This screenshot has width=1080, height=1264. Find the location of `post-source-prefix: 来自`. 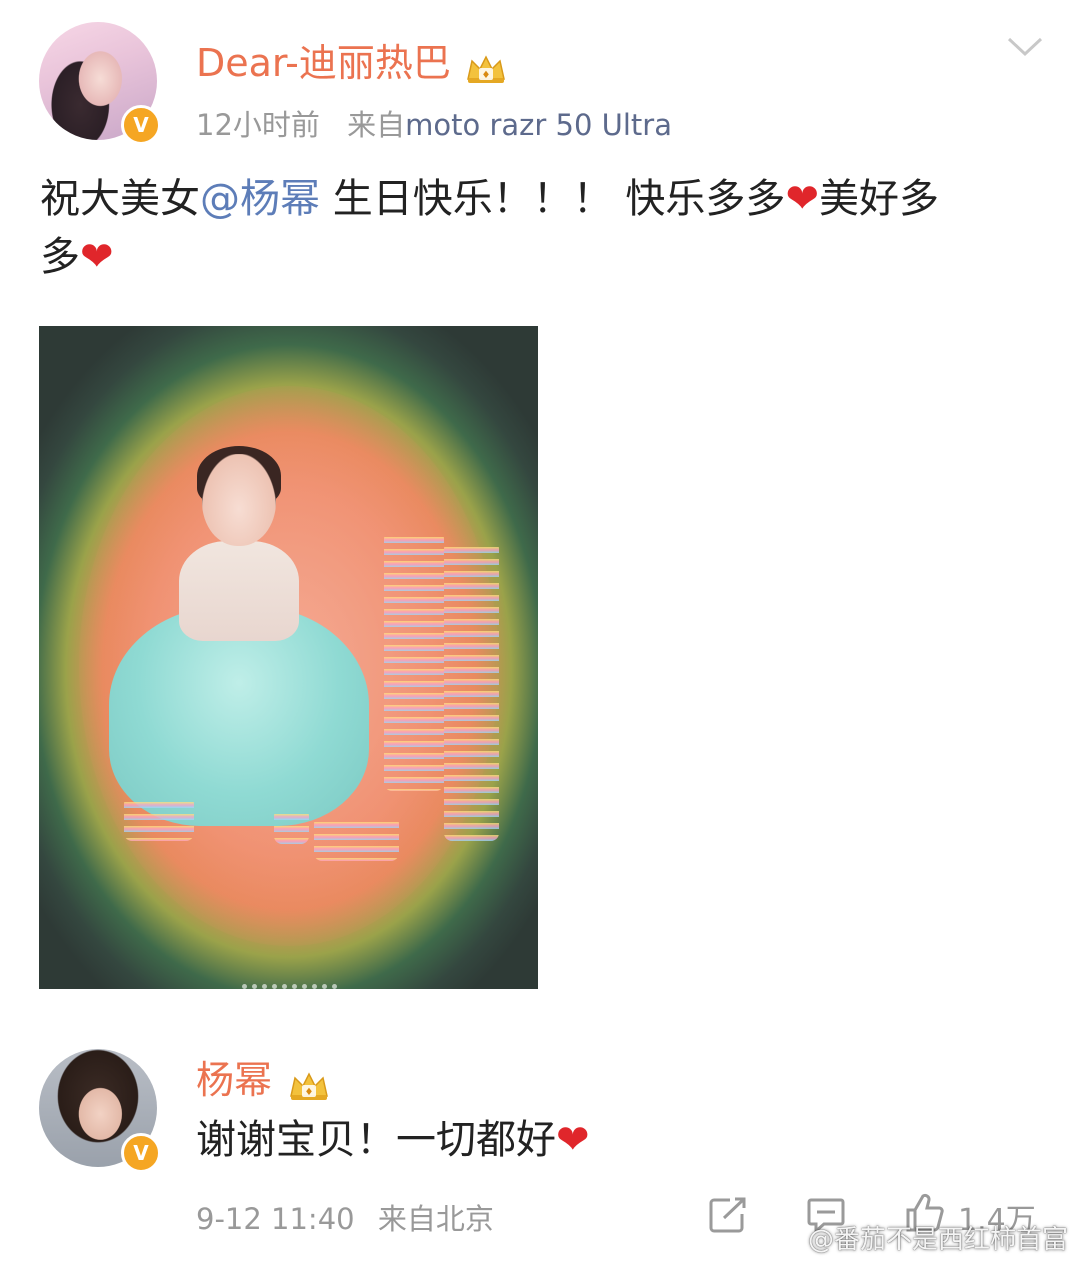

post-source-prefix: 来自 is located at coordinates (376, 125).